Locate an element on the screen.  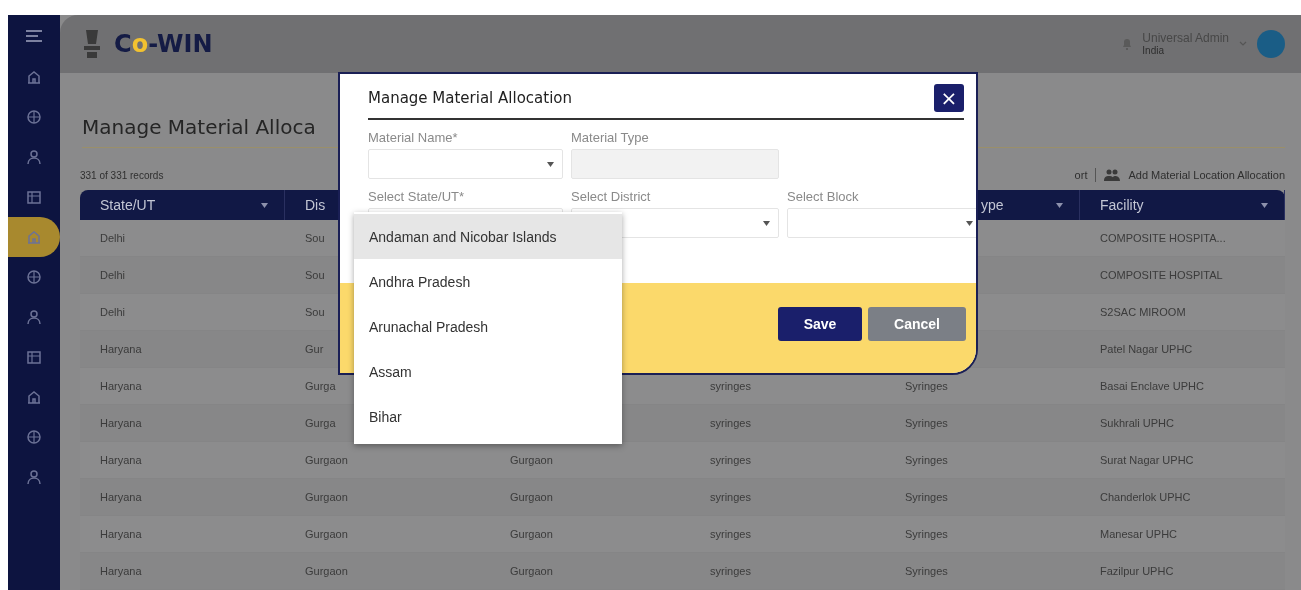
add-allocation-link: Add Material Location Allocation is located at coordinates (1206, 175).